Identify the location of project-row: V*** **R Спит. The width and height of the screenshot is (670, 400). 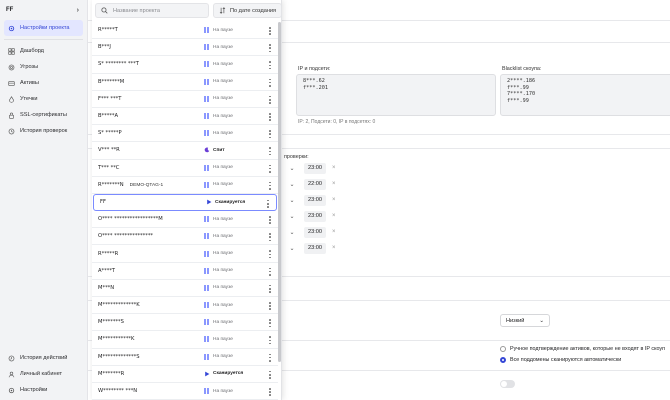
(185, 151).